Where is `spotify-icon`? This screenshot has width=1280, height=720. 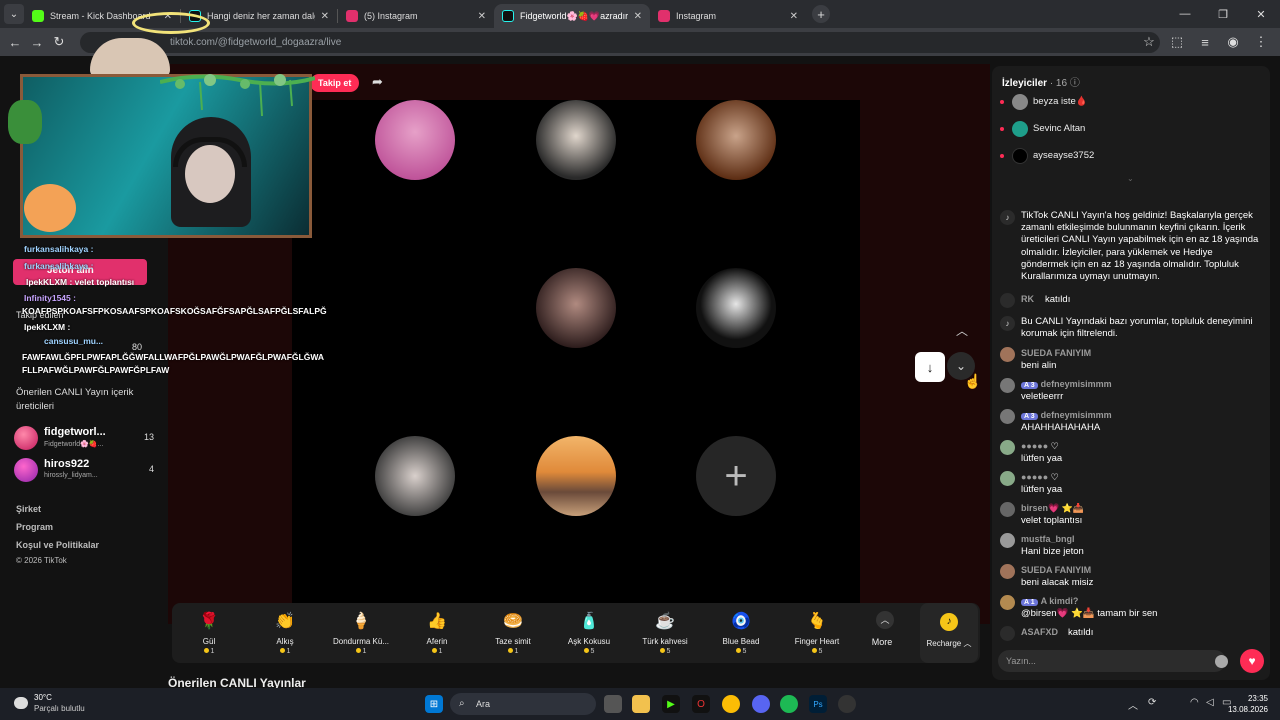 spotify-icon is located at coordinates (789, 704).